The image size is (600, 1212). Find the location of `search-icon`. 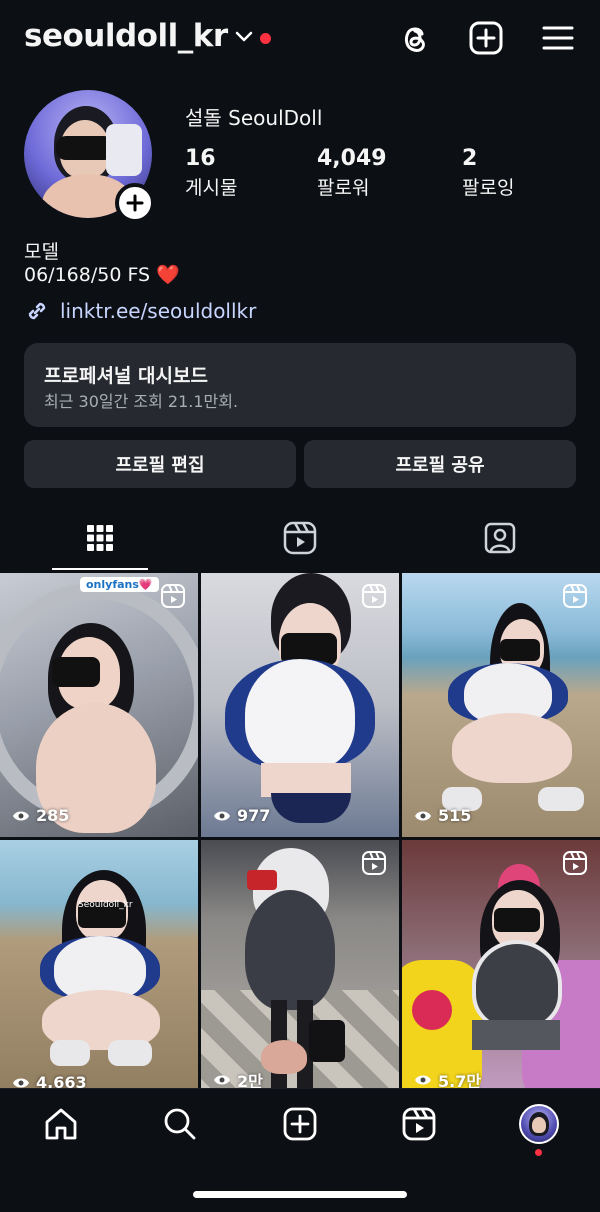

search-icon is located at coordinates (180, 1124).